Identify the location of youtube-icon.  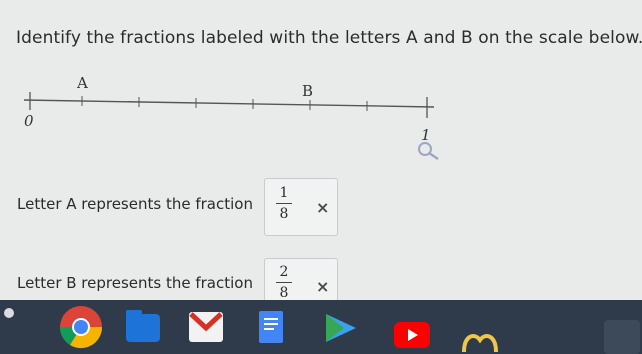
(412, 335).